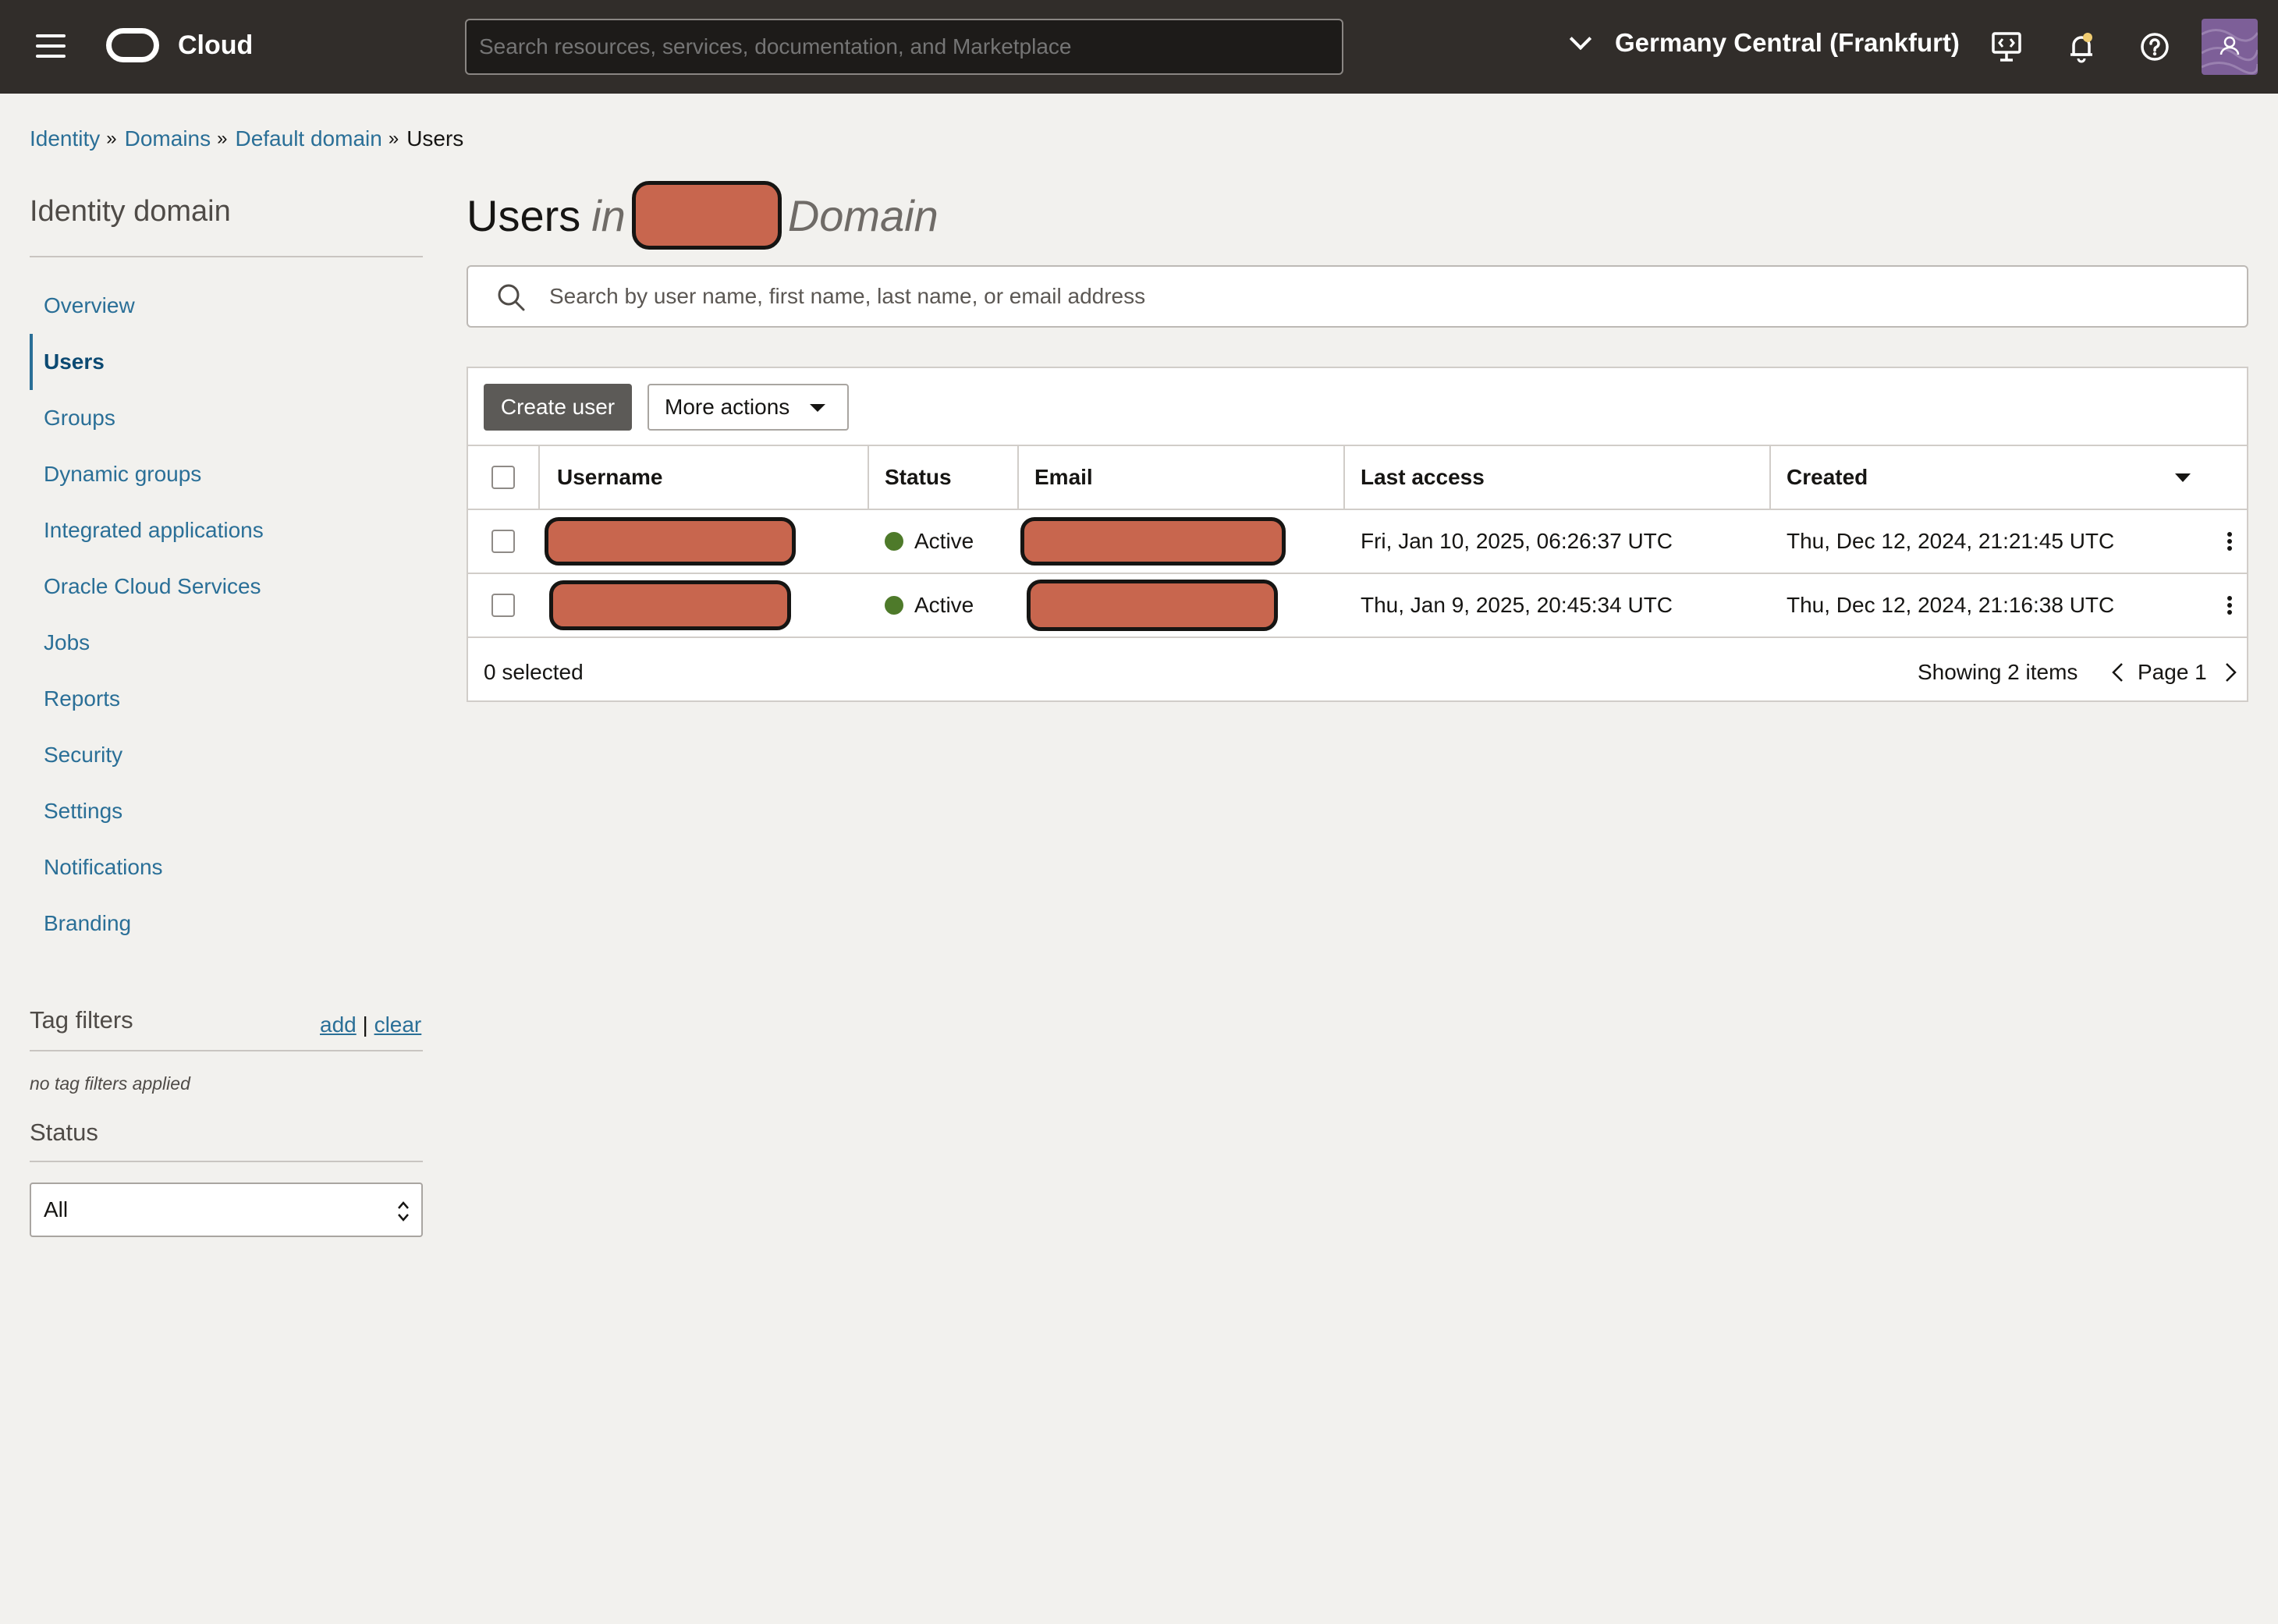 This screenshot has height=1624, width=2278. I want to click on column-header-status: Status, so click(919, 478).